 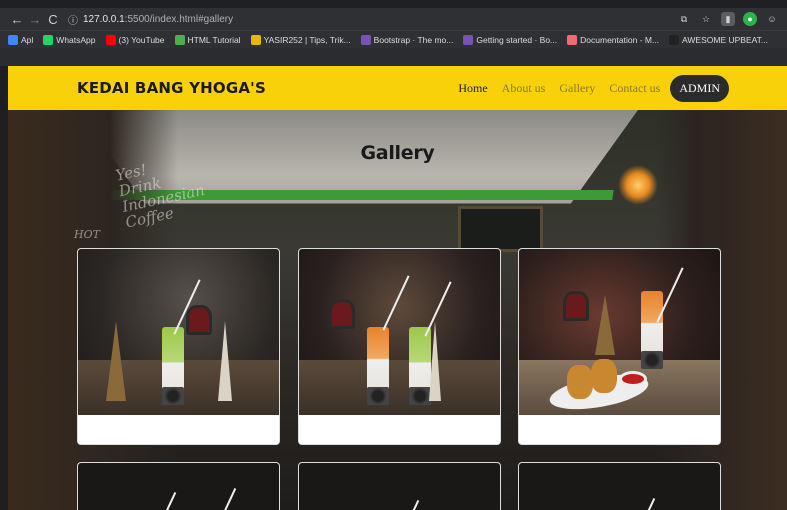 I want to click on w3schools-icon, so click(x=179, y=39).